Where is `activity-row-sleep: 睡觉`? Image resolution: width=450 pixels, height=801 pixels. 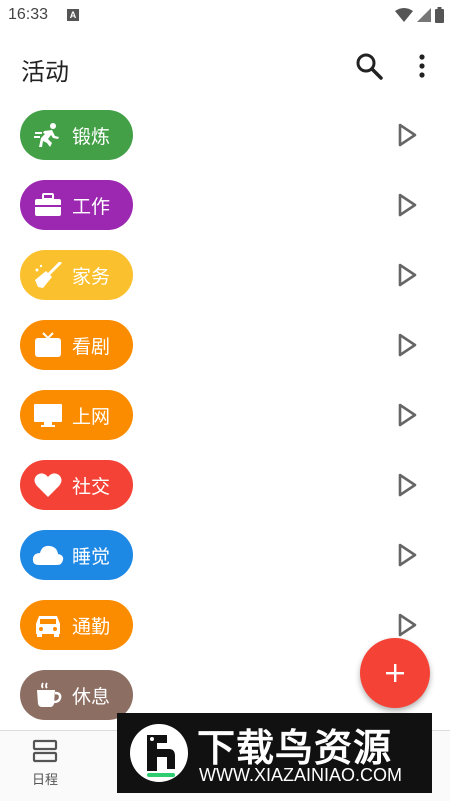 activity-row-sleep: 睡觉 is located at coordinates (225, 555).